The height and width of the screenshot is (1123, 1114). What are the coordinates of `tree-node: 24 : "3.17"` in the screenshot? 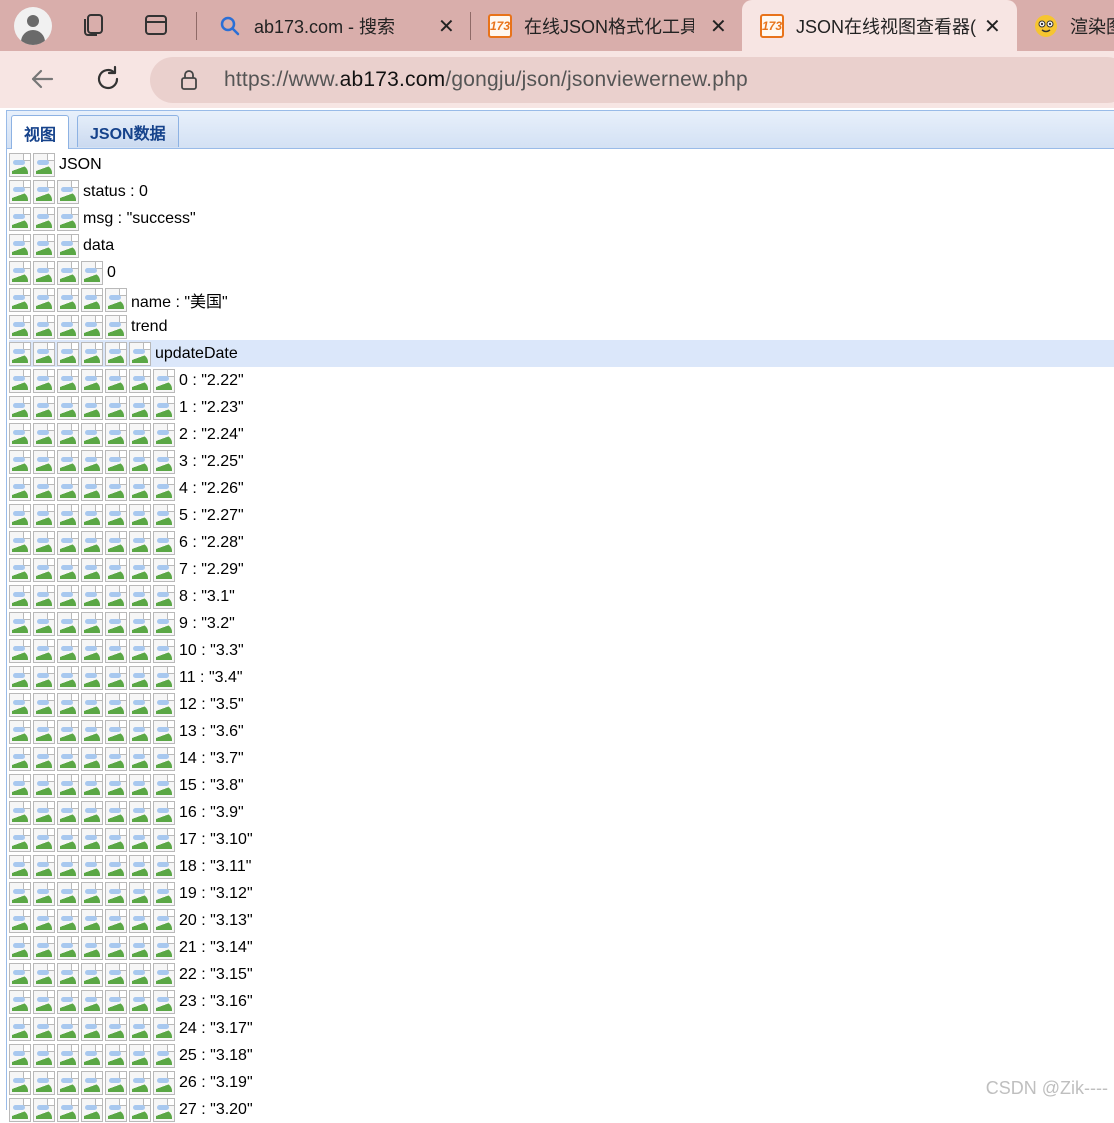 It's located at (561, 1028).